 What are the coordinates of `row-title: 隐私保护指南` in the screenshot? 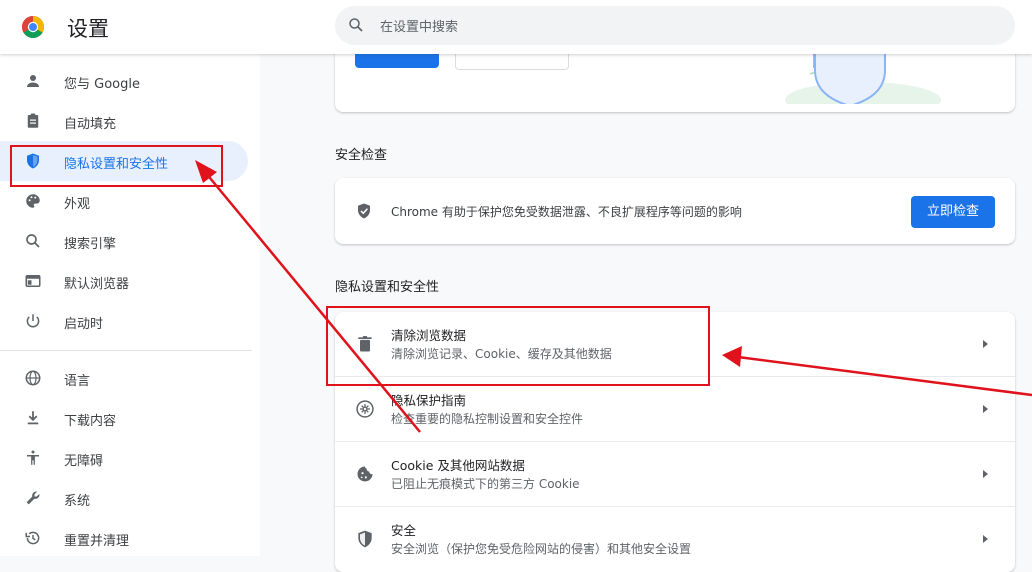 It's located at (429, 400).